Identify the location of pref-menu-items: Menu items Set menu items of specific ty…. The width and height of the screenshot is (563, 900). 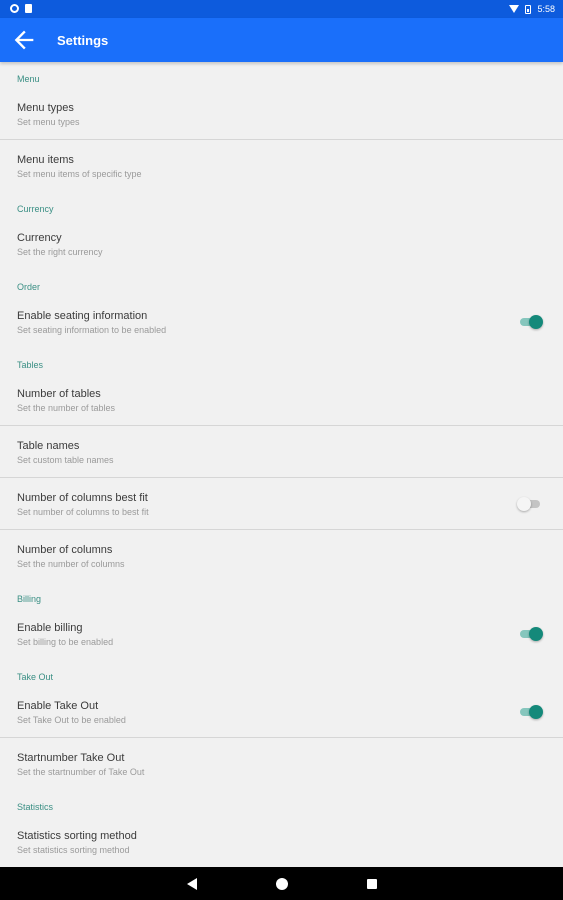
(281, 166).